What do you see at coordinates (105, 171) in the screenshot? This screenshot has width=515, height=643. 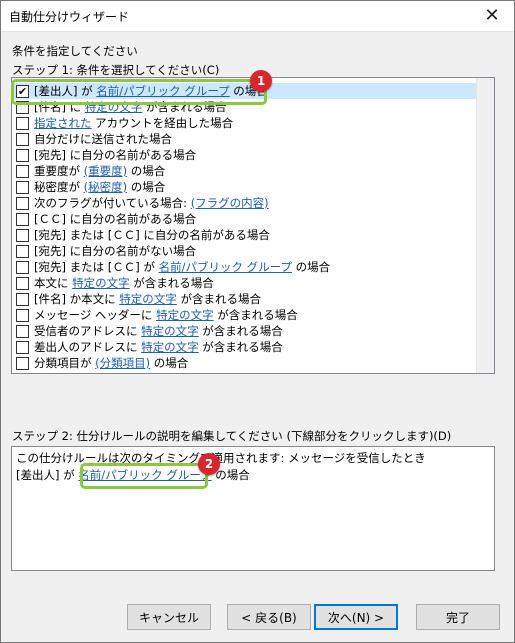 I see `condition-link: (重要度)` at bounding box center [105, 171].